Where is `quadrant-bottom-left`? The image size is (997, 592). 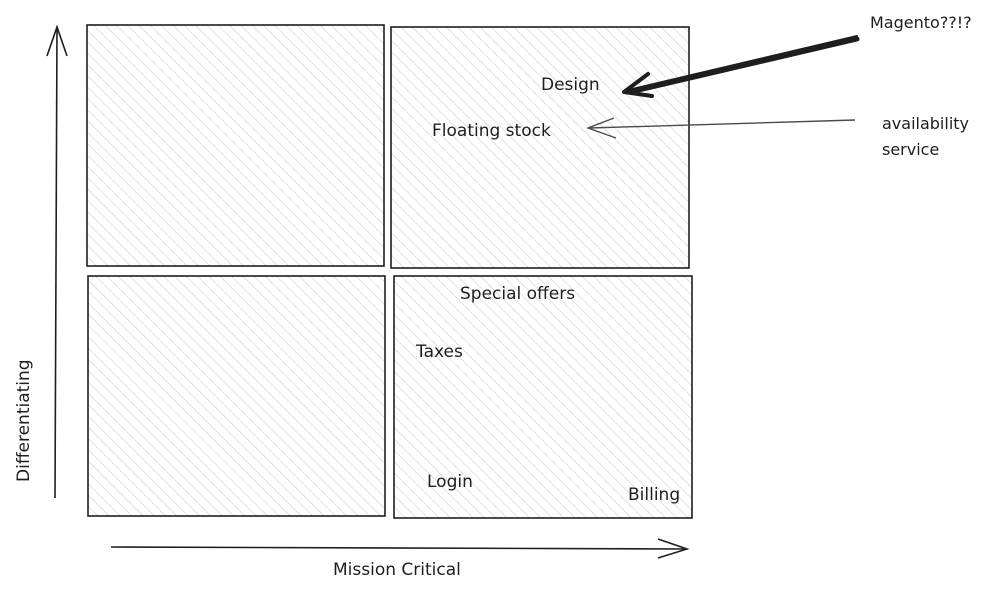 quadrant-bottom-left is located at coordinates (236, 396).